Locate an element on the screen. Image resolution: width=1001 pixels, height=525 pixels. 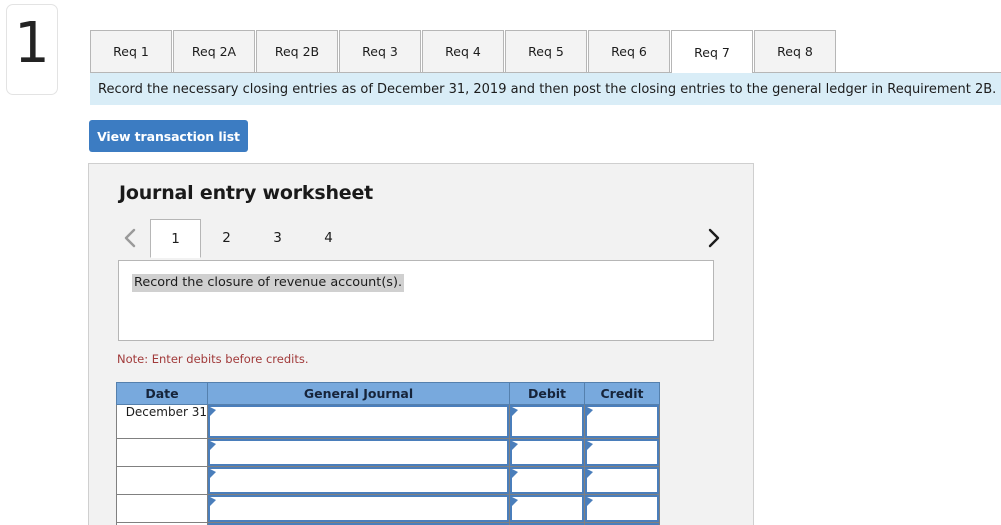
entry-page-tab-label: 2 is located at coordinates (226, 238).